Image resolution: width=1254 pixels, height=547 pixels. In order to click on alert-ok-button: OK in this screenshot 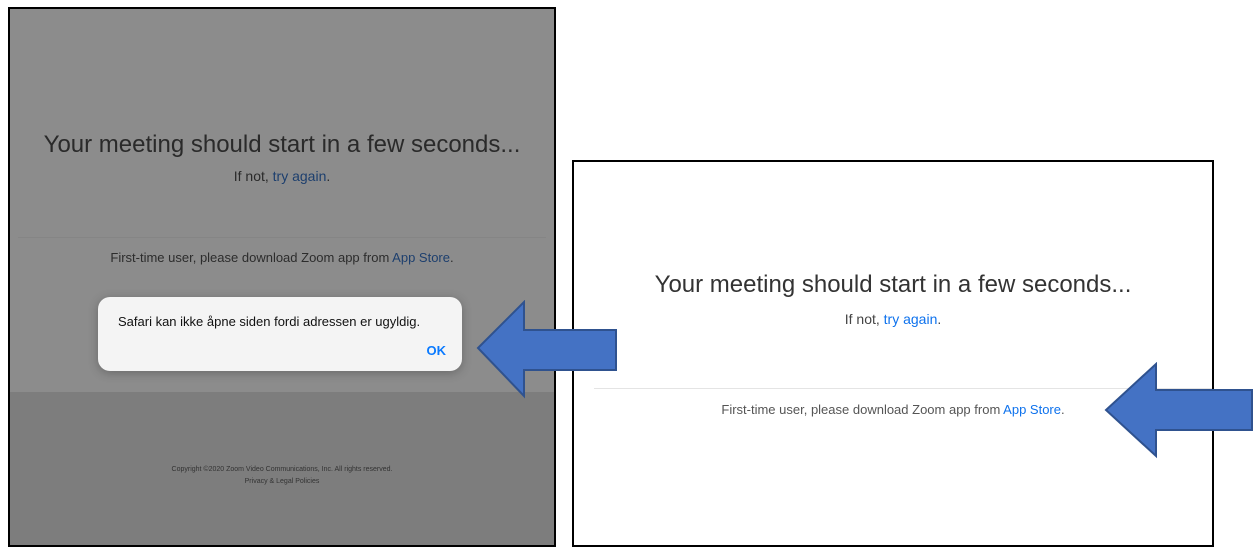, I will do `click(437, 350)`.